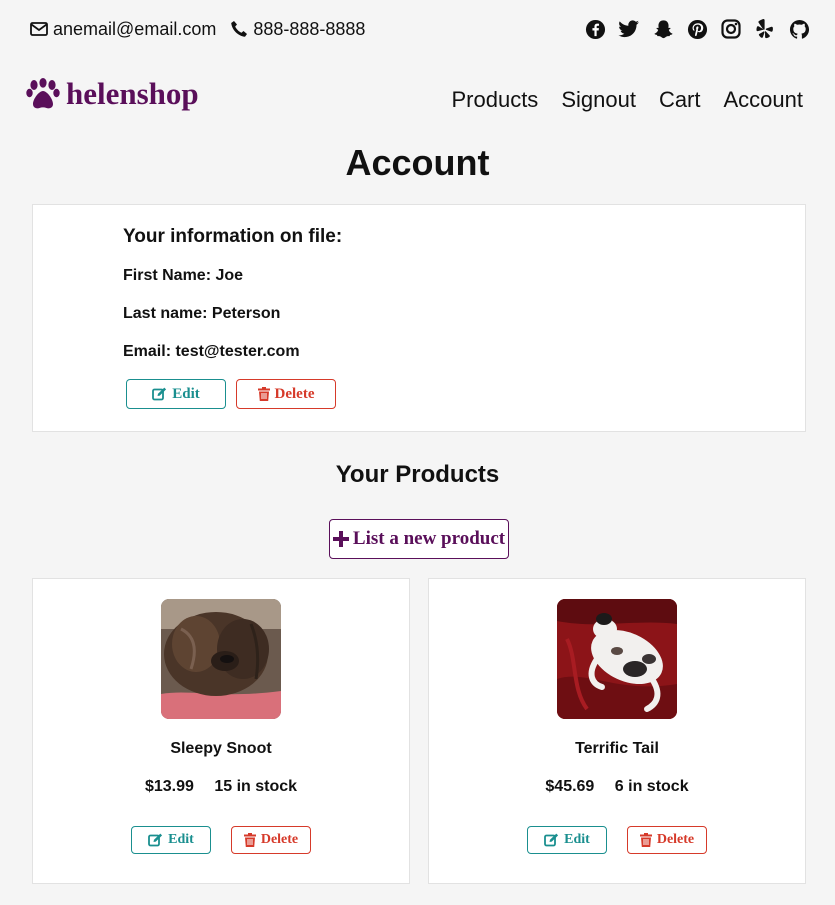  Describe the element at coordinates (233, 236) in the screenshot. I see `info-heading: Your information on file:` at that location.